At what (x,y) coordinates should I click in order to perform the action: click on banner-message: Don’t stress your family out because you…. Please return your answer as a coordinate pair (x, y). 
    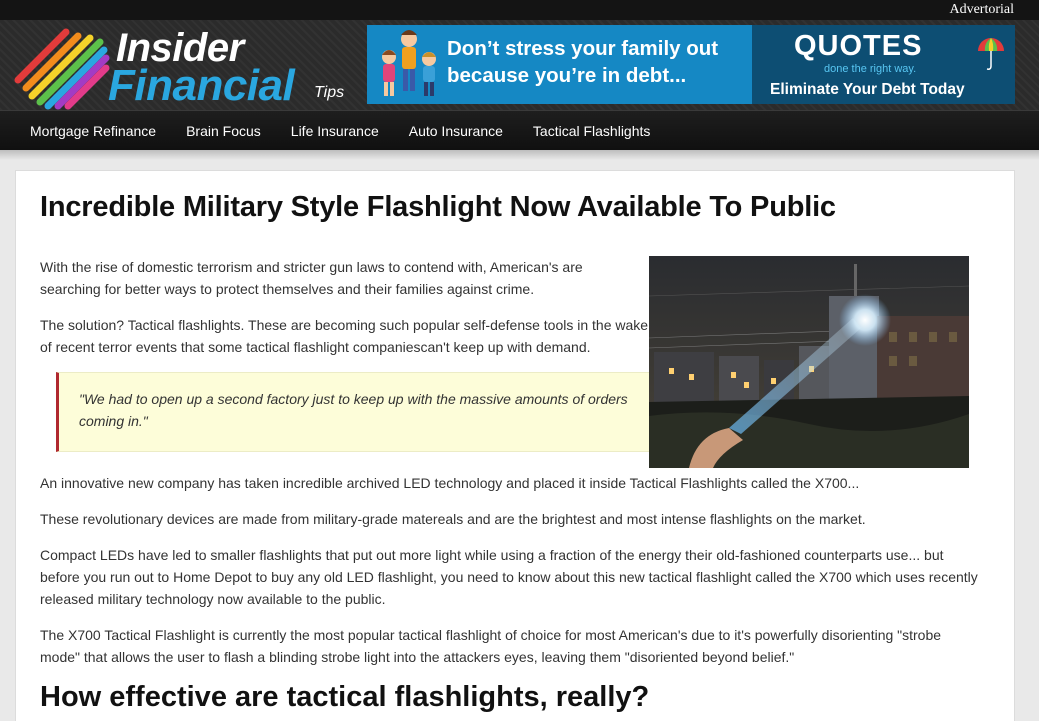
    Looking at the image, I should click on (583, 62).